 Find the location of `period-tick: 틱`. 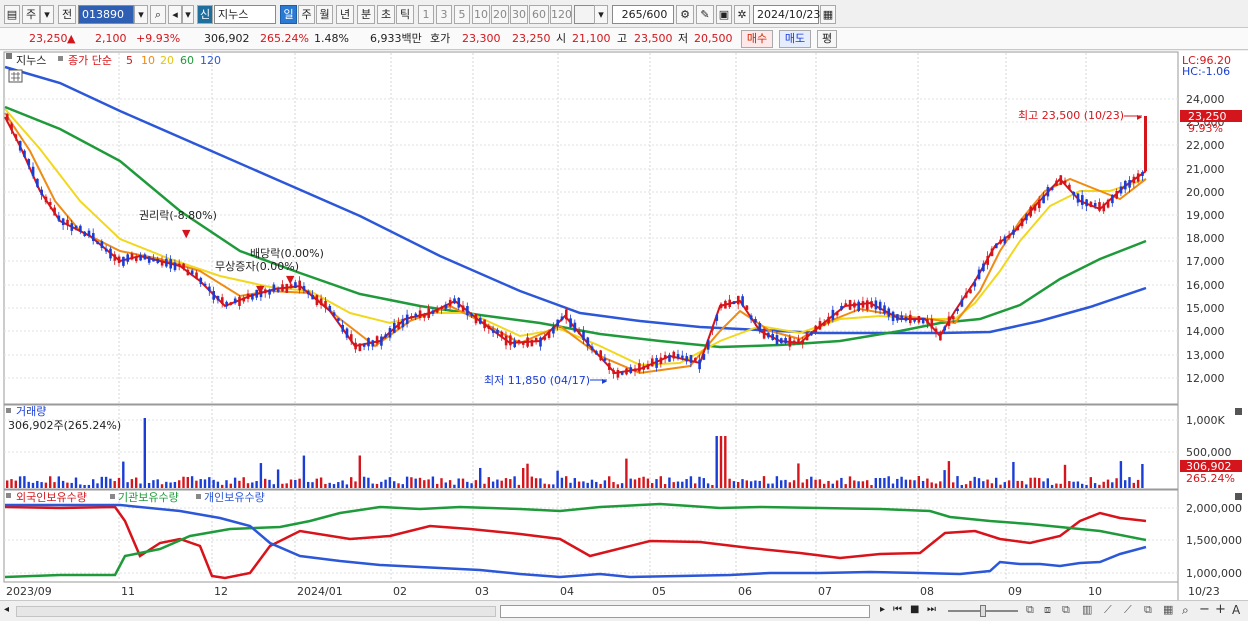

period-tick: 틱 is located at coordinates (405, 14).